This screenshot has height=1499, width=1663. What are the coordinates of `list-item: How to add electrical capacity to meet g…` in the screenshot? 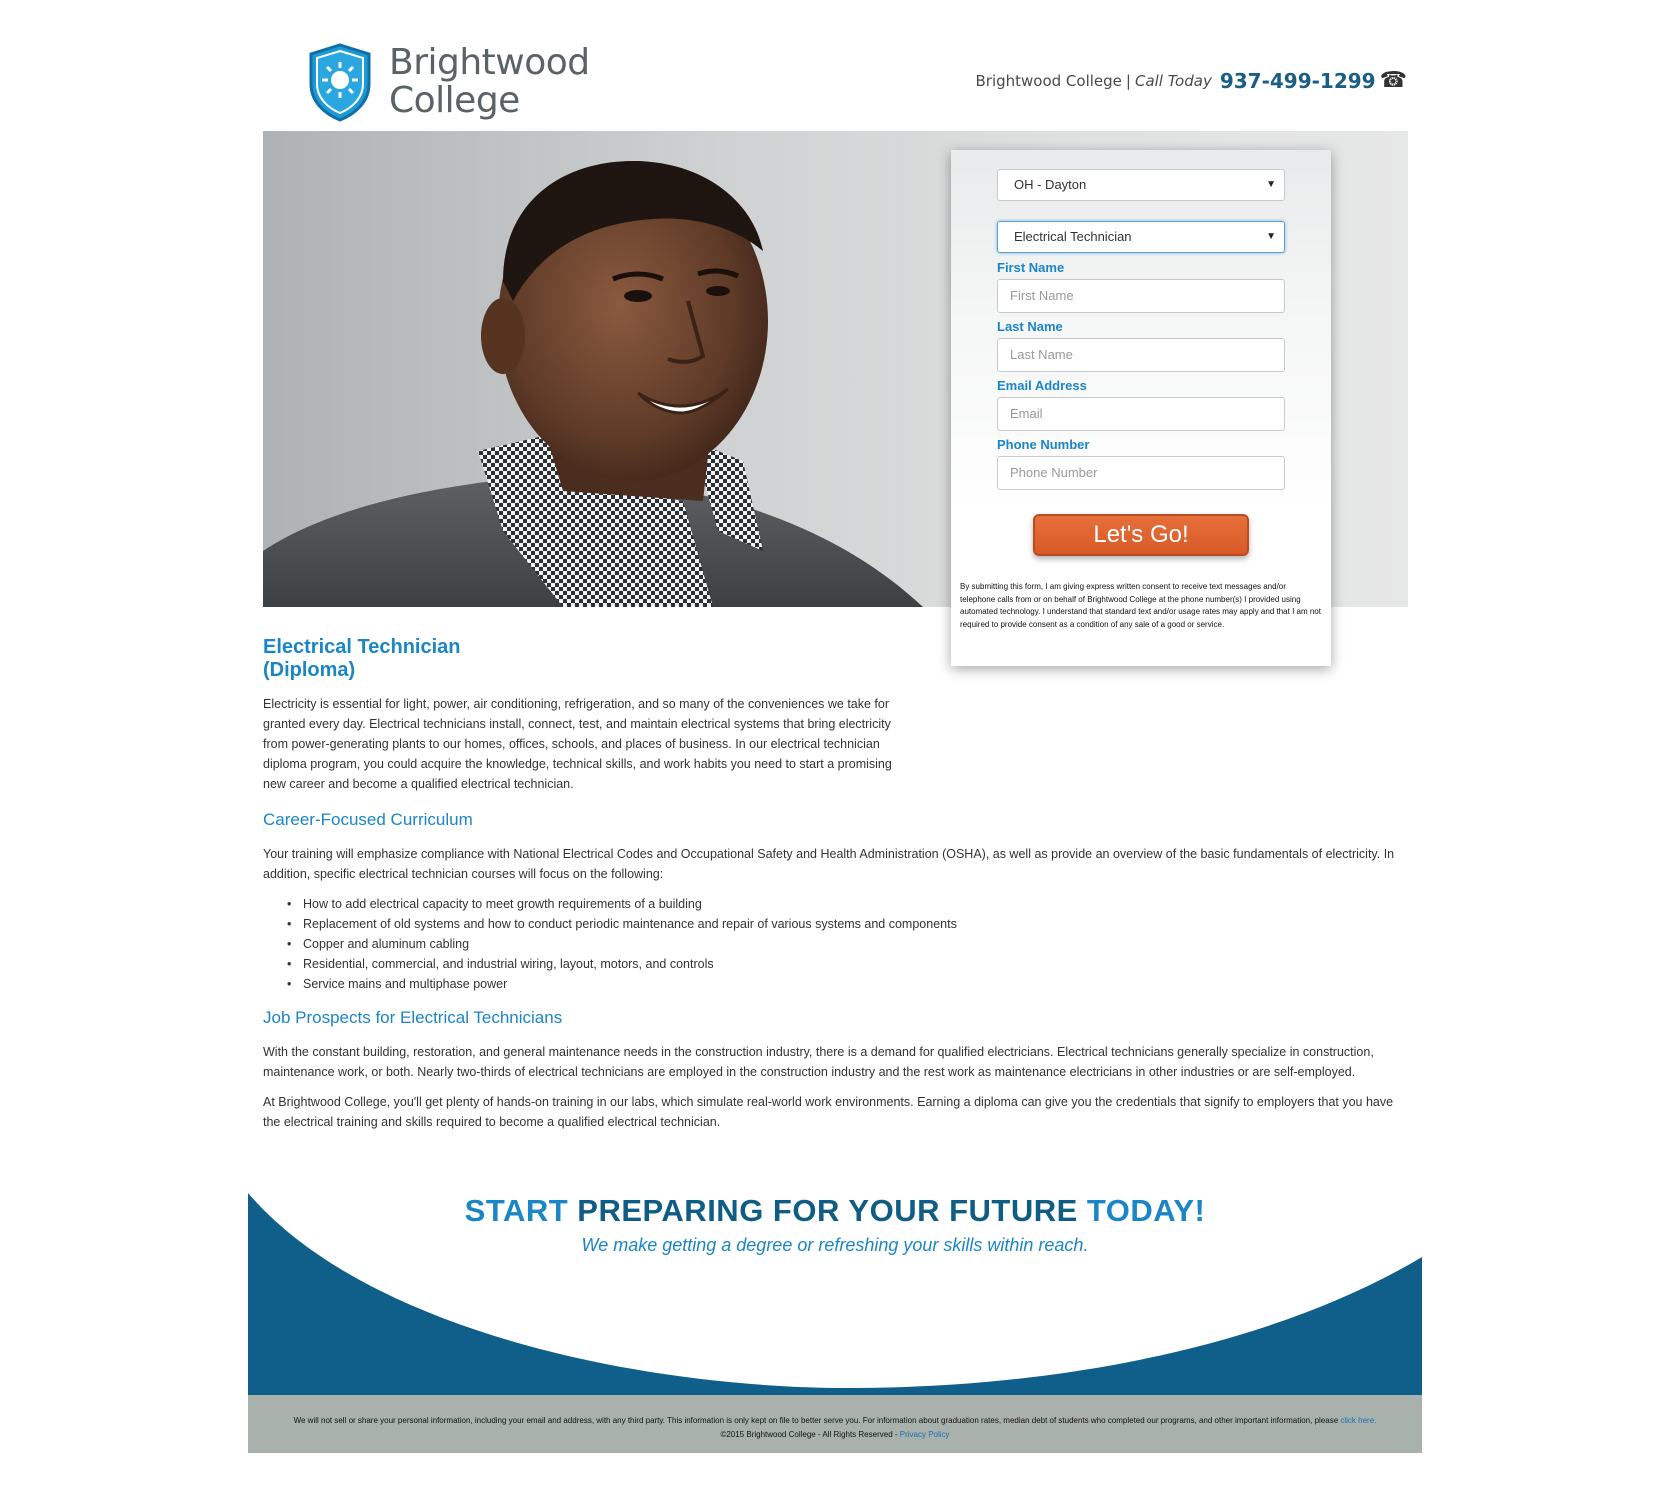 It's located at (622, 904).